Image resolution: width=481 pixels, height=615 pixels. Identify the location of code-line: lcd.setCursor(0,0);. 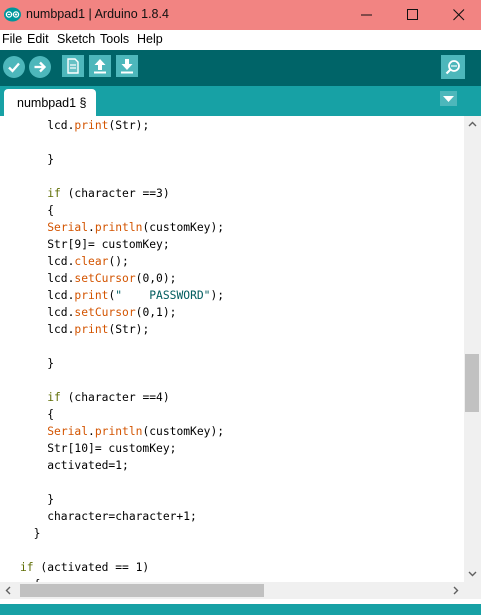
(98, 278).